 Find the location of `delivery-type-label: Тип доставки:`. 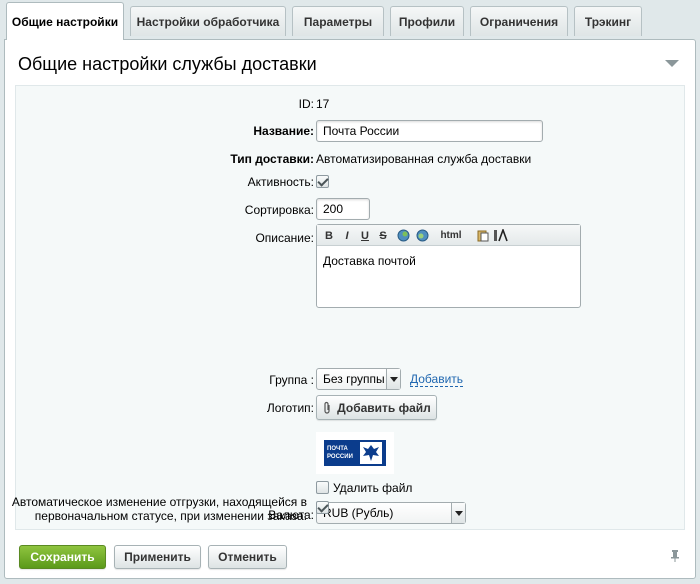

delivery-type-label: Тип доставки: is located at coordinates (272, 159).